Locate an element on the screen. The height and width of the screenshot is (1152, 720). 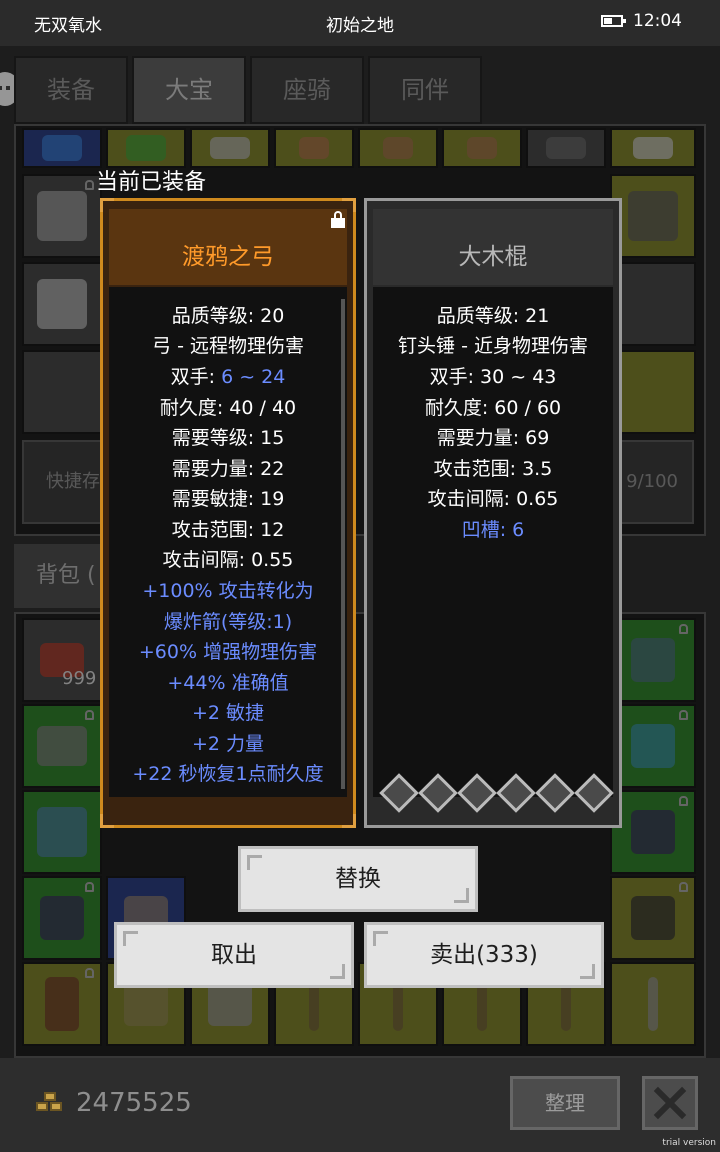
stat-line: 需要敏捷: 19 is located at coordinates (228, 499).